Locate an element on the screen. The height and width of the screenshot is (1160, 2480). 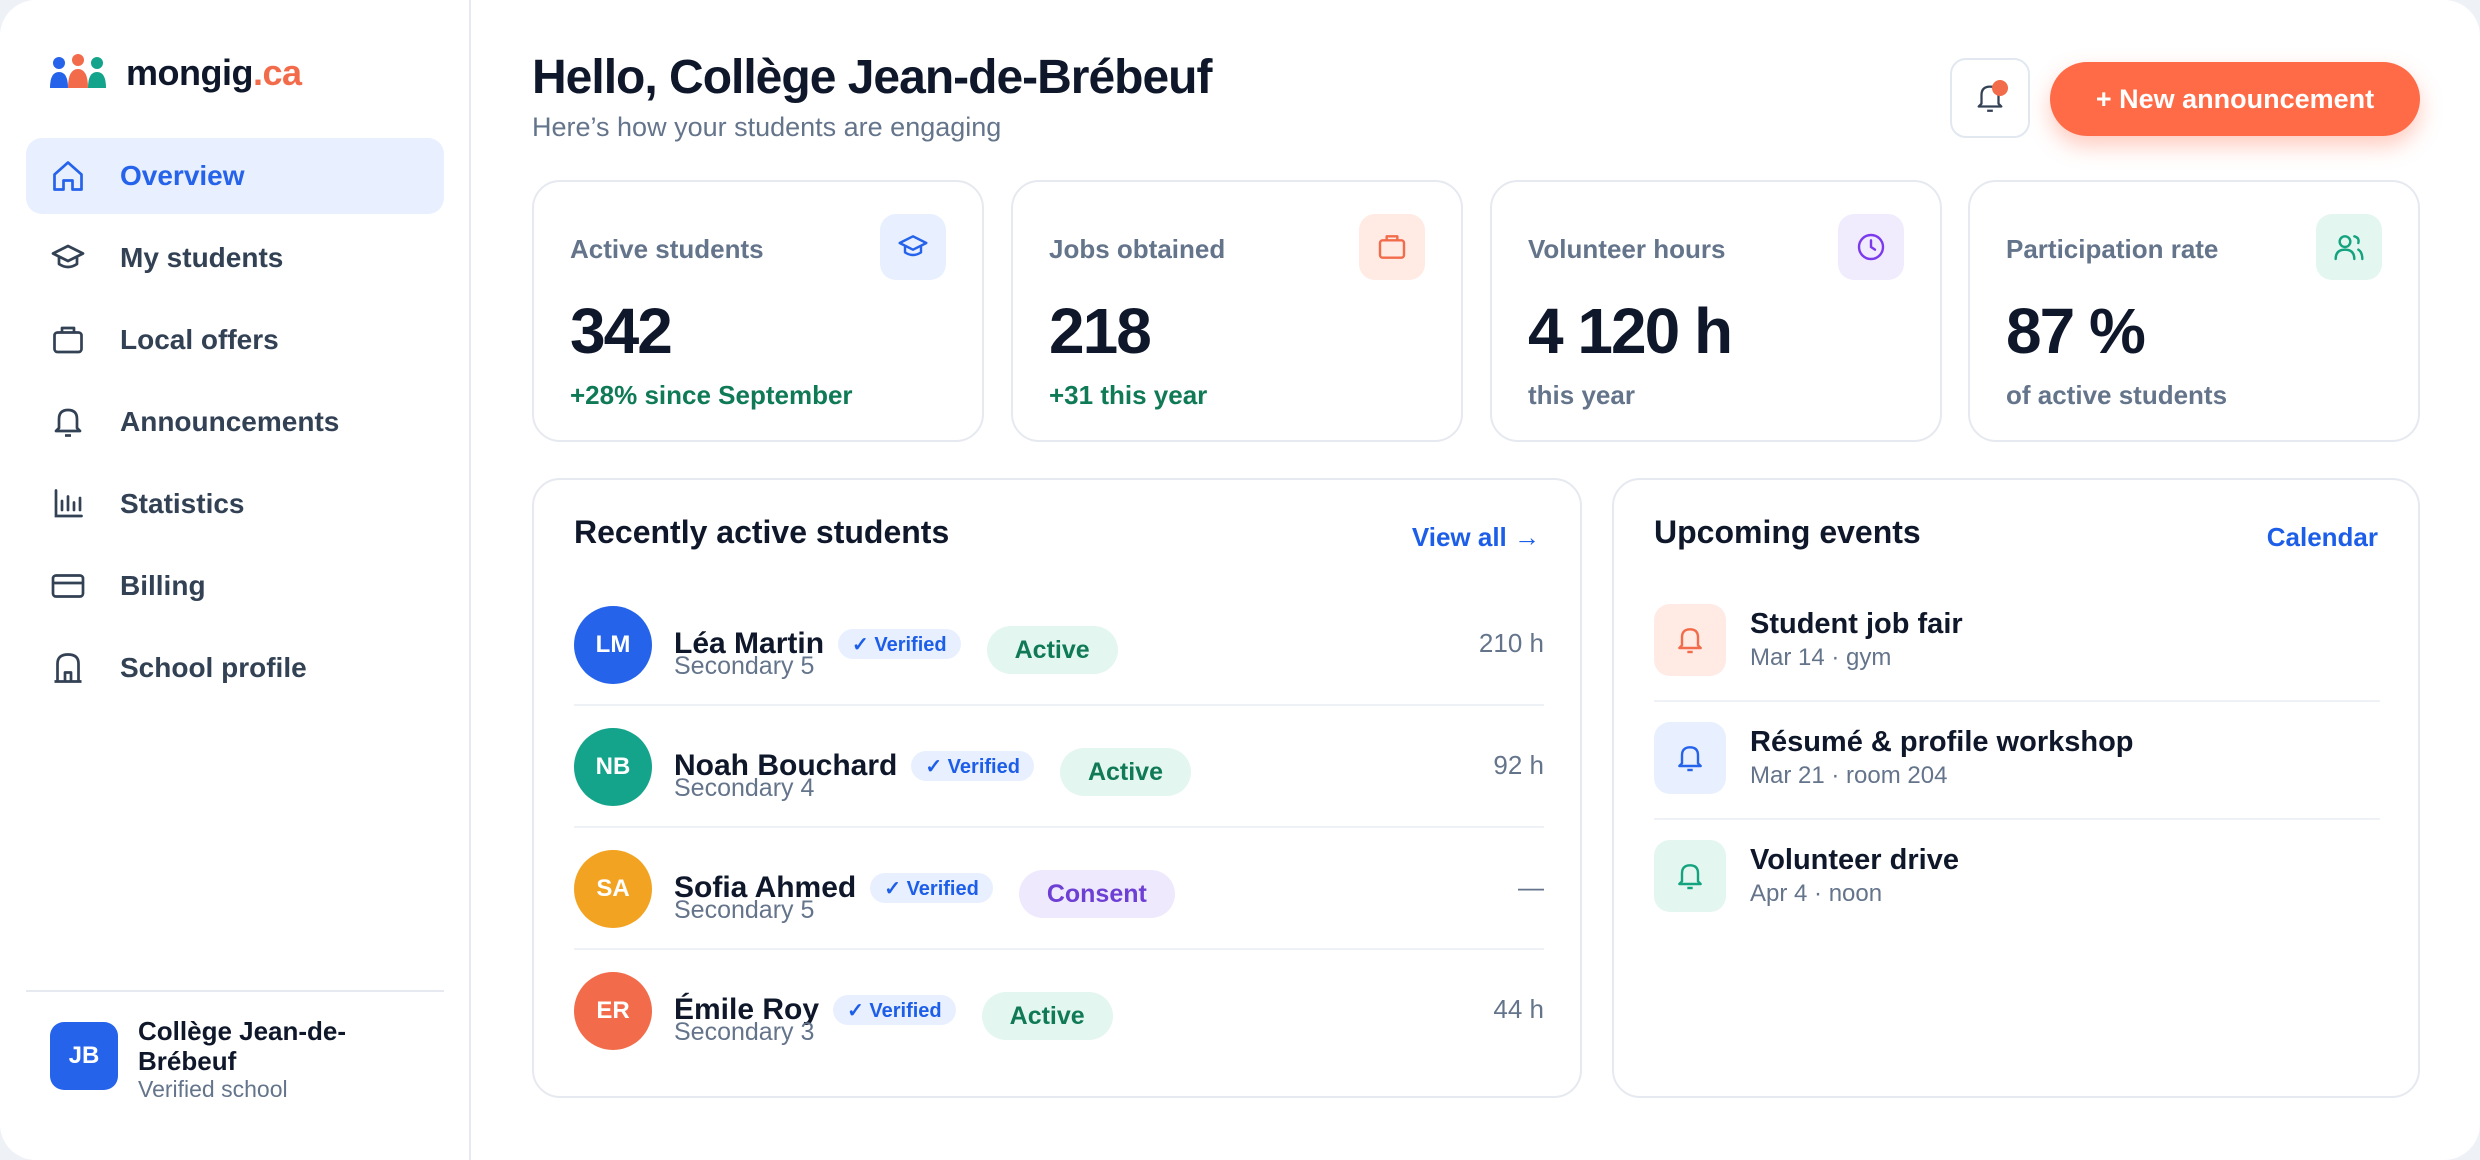
student-grade: Secondary 3 is located at coordinates (744, 1032).